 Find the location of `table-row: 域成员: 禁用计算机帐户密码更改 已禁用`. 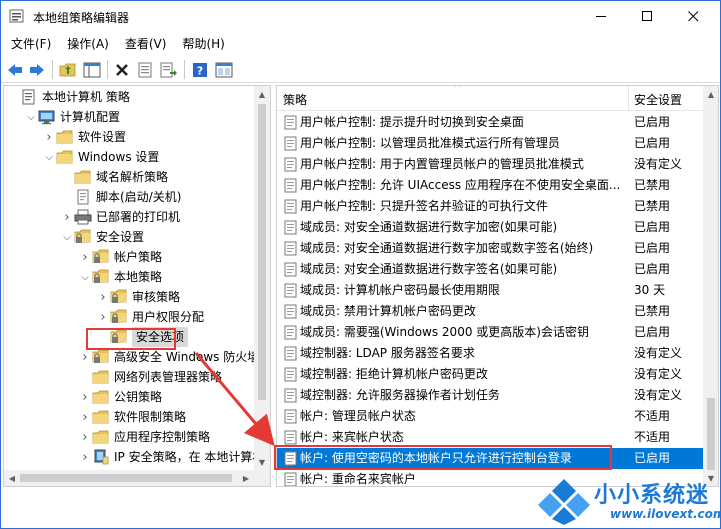

table-row: 域成员: 禁用计算机帐户密码更改 已禁用 is located at coordinates (490, 311).